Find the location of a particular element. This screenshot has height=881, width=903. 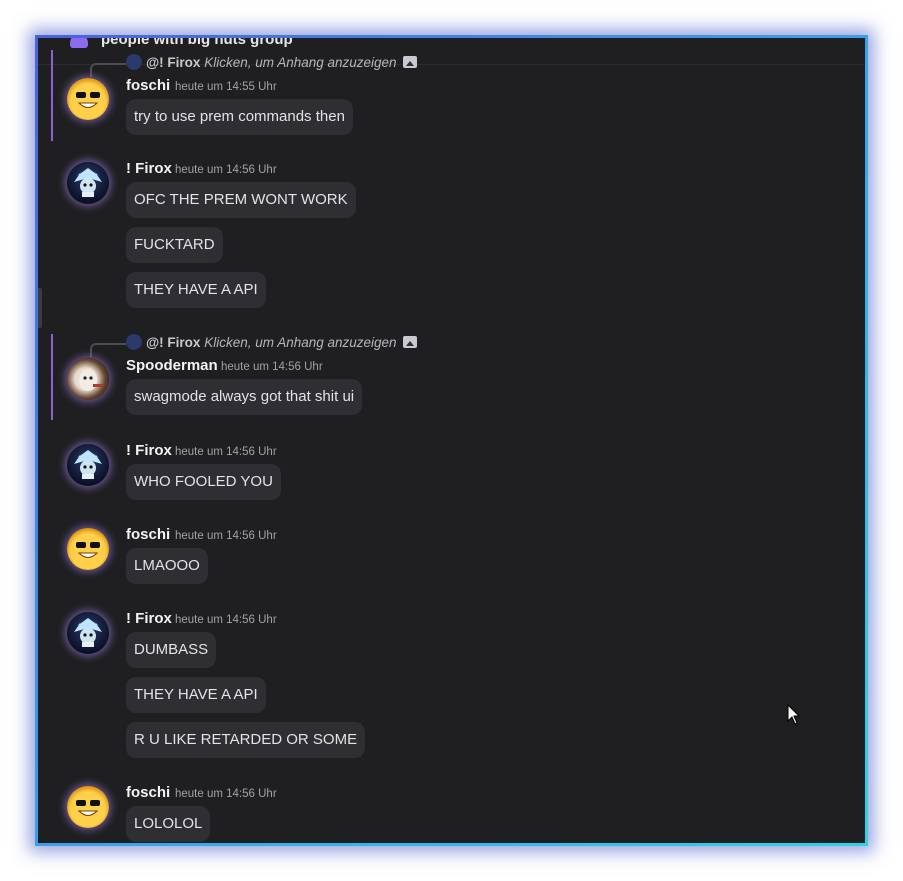

message-group: foschi heute um 14:56 Uhr LMAOOO is located at coordinates (451, 560).